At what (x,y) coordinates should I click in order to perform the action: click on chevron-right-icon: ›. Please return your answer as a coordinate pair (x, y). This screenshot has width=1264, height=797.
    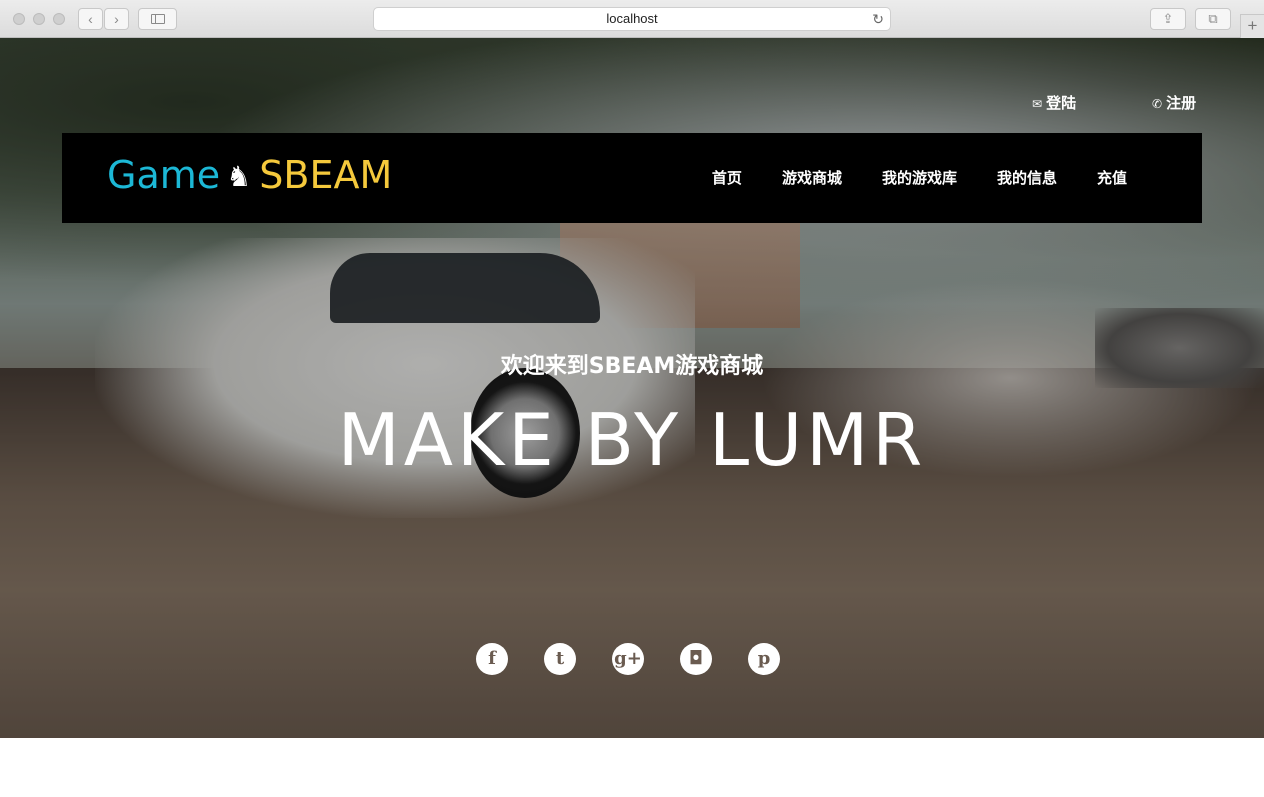
    Looking at the image, I should click on (116, 19).